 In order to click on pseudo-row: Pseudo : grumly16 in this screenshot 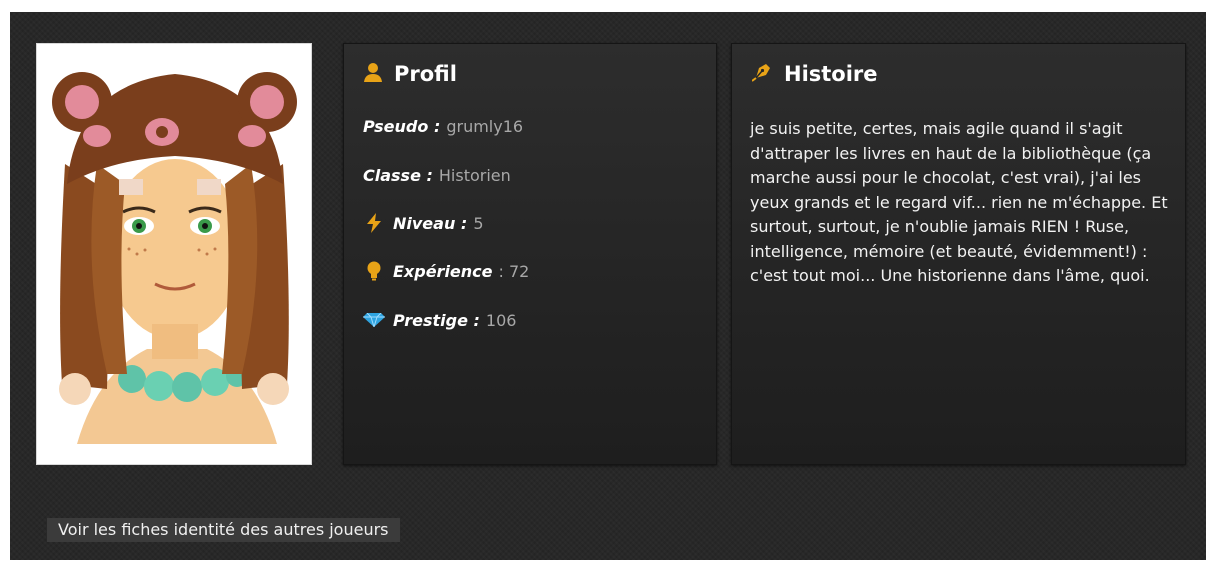, I will do `click(443, 126)`.